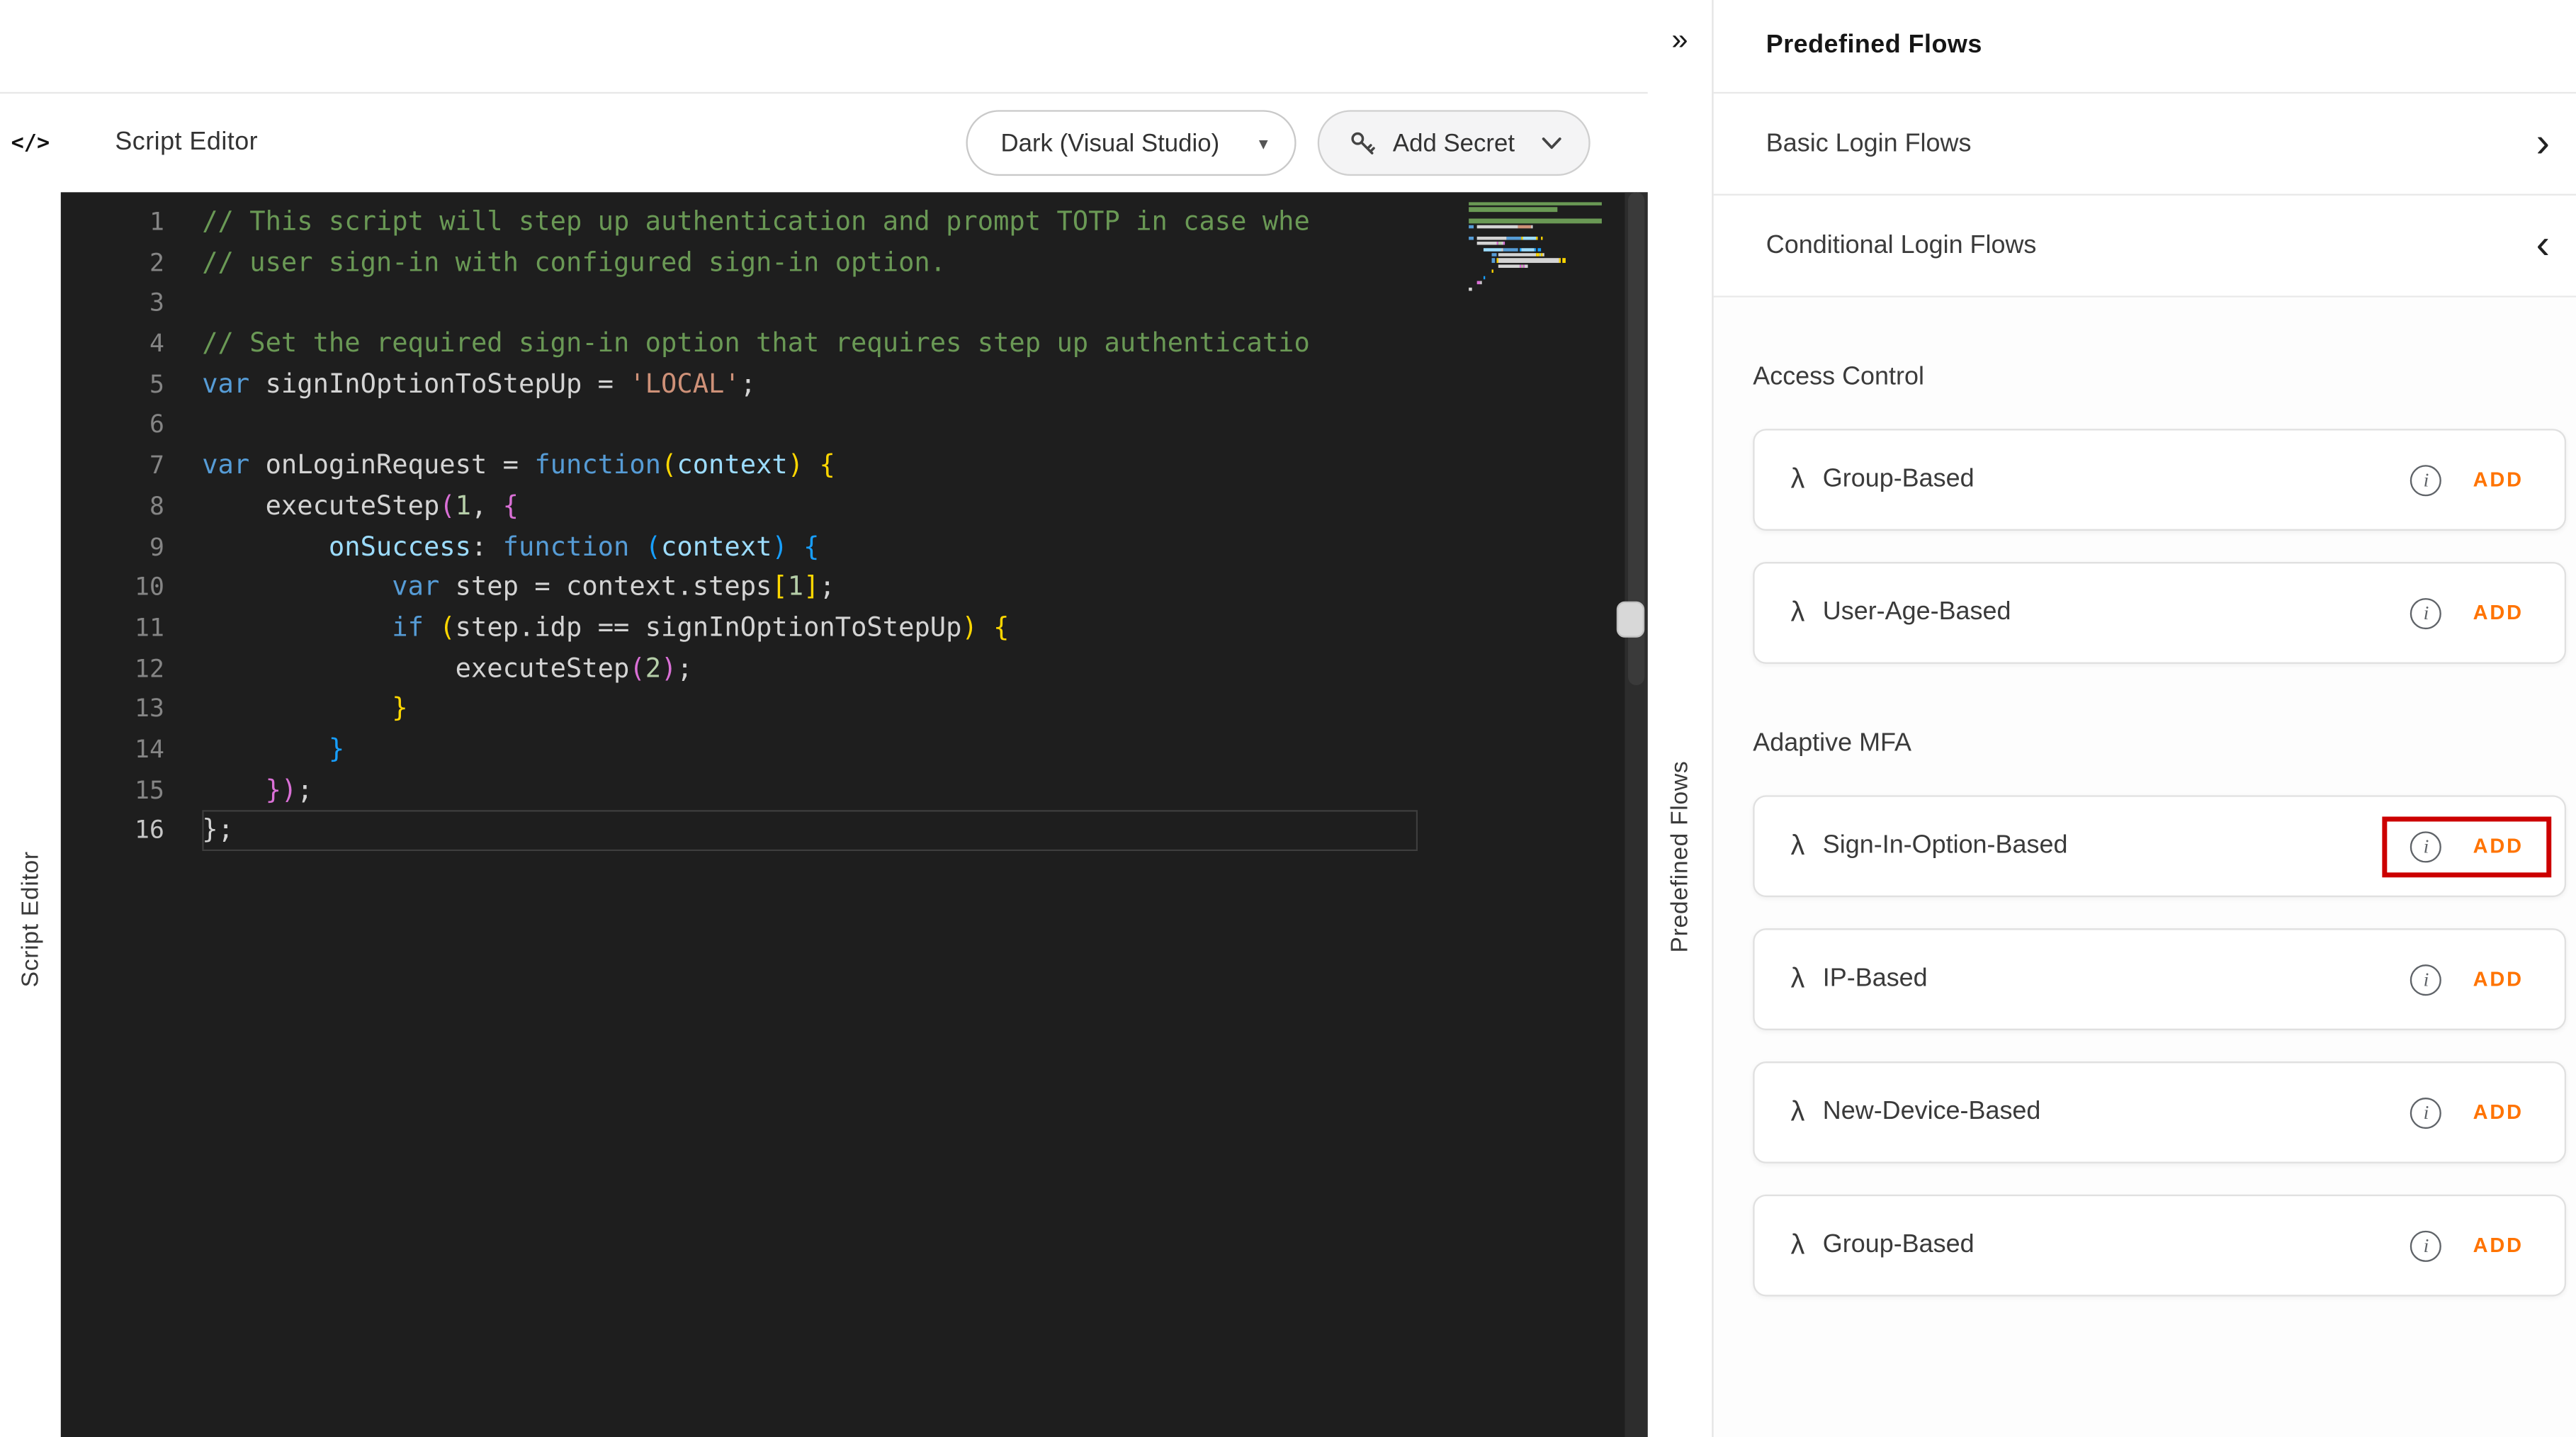  What do you see at coordinates (1901, 244) in the screenshot?
I see `accordion-label: Conditional Login Flows` at bounding box center [1901, 244].